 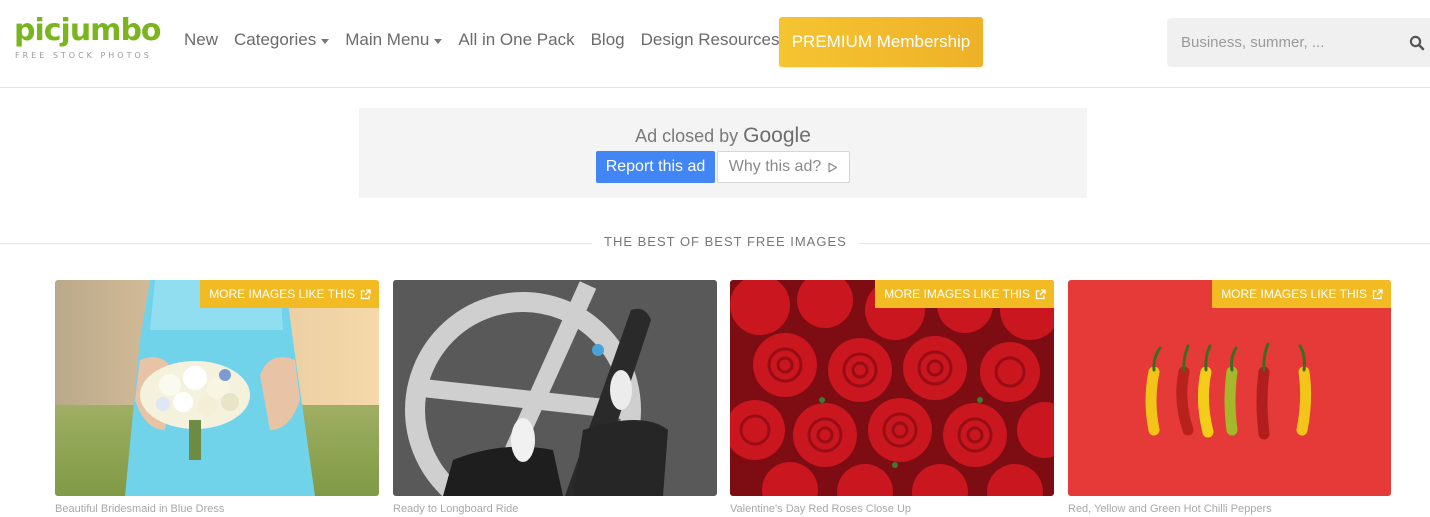 What do you see at coordinates (775, 166) in the screenshot?
I see `why-this-ad-label: Why this ad?` at bounding box center [775, 166].